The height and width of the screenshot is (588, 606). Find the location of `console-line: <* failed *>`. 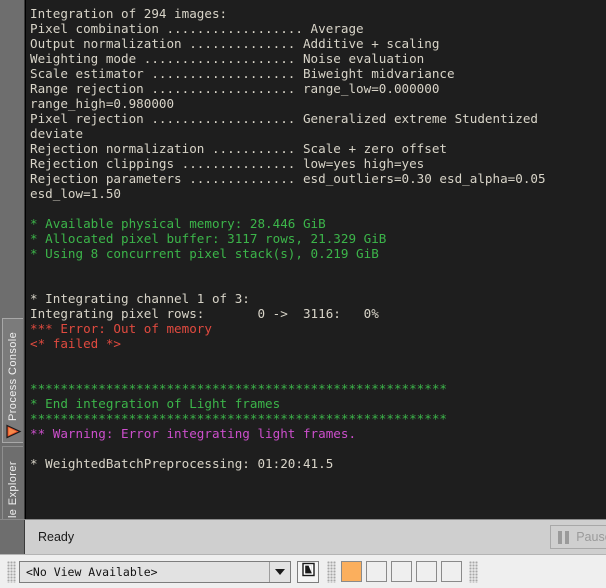

console-line: <* failed *> is located at coordinates (75, 343).